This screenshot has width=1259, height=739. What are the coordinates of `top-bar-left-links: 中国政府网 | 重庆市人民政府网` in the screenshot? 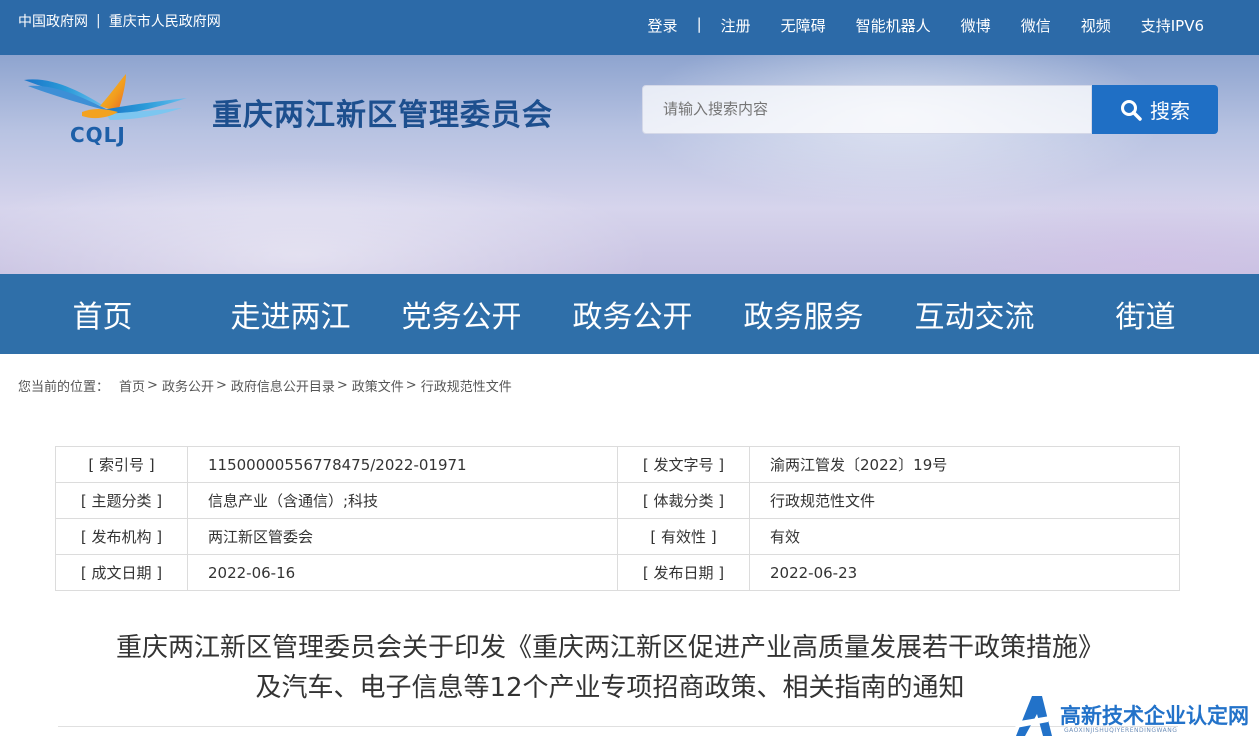 It's located at (119, 21).